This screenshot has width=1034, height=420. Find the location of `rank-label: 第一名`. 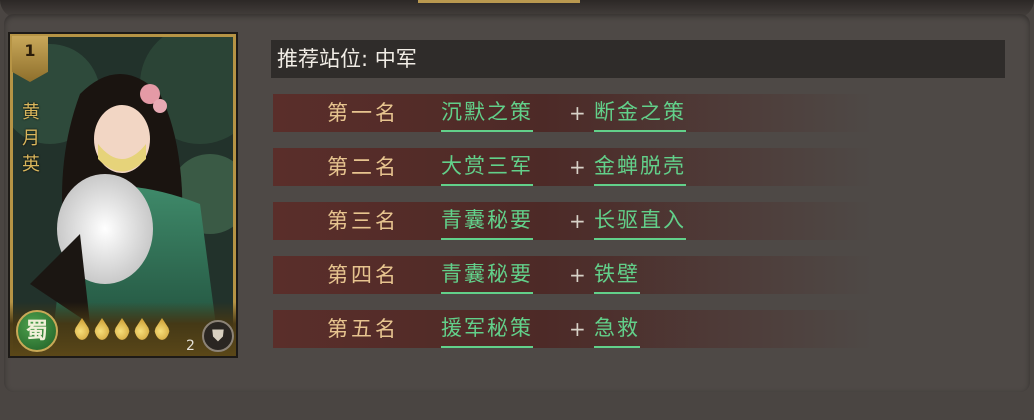

rank-label: 第一名 is located at coordinates (363, 113).